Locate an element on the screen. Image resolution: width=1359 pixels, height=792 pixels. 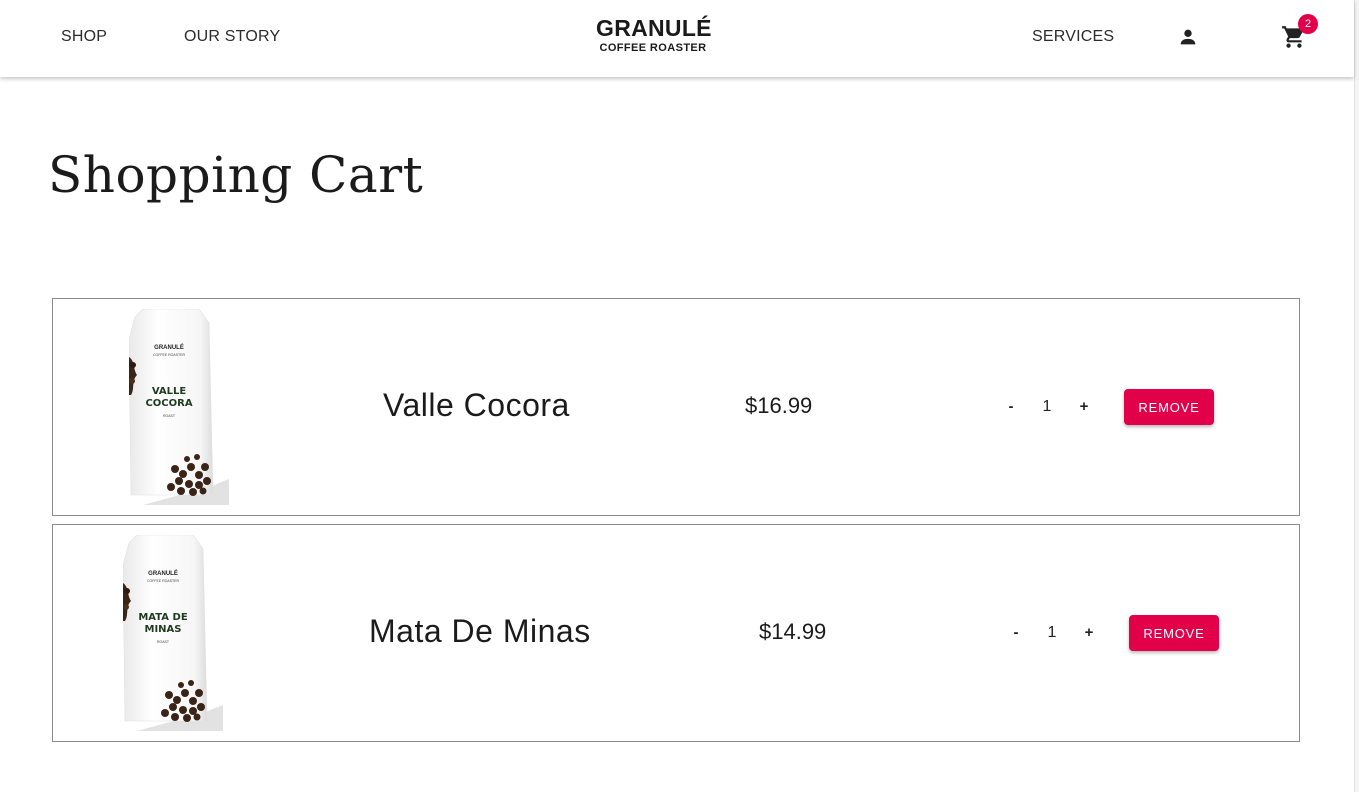
product-price: $16.99 is located at coordinates (779, 405).